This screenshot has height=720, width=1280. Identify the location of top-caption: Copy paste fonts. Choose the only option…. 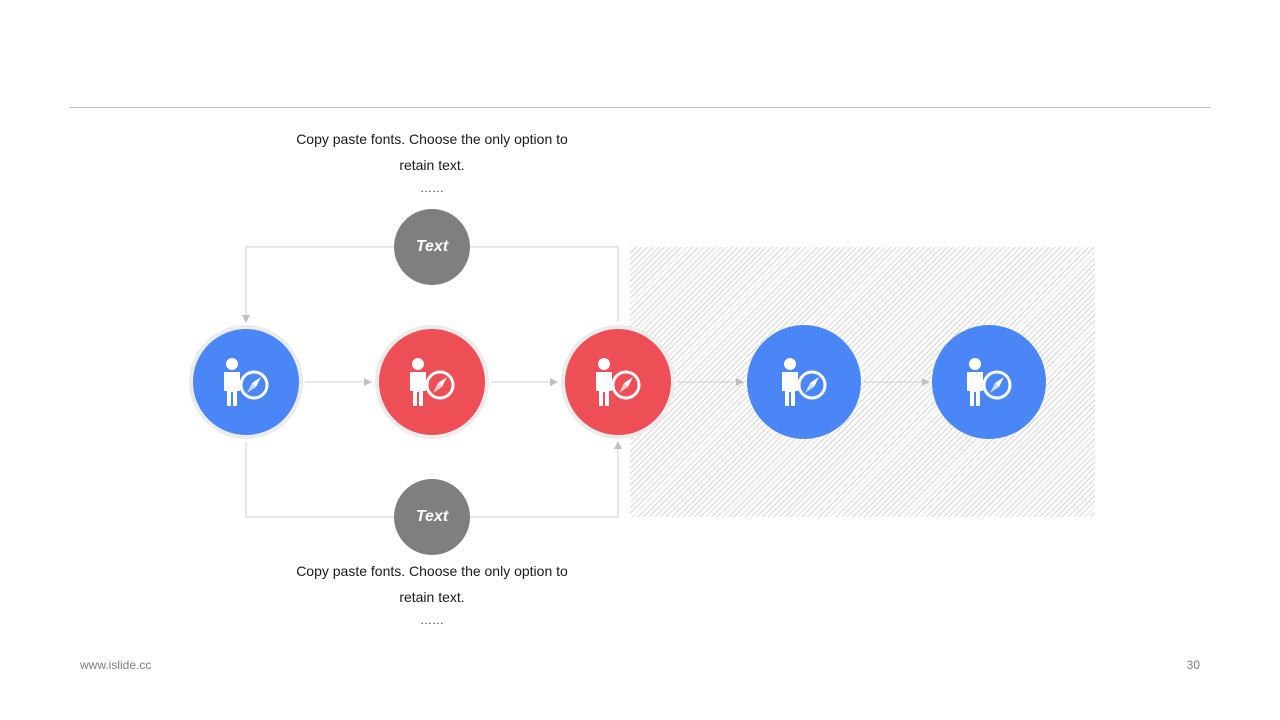
(432, 162).